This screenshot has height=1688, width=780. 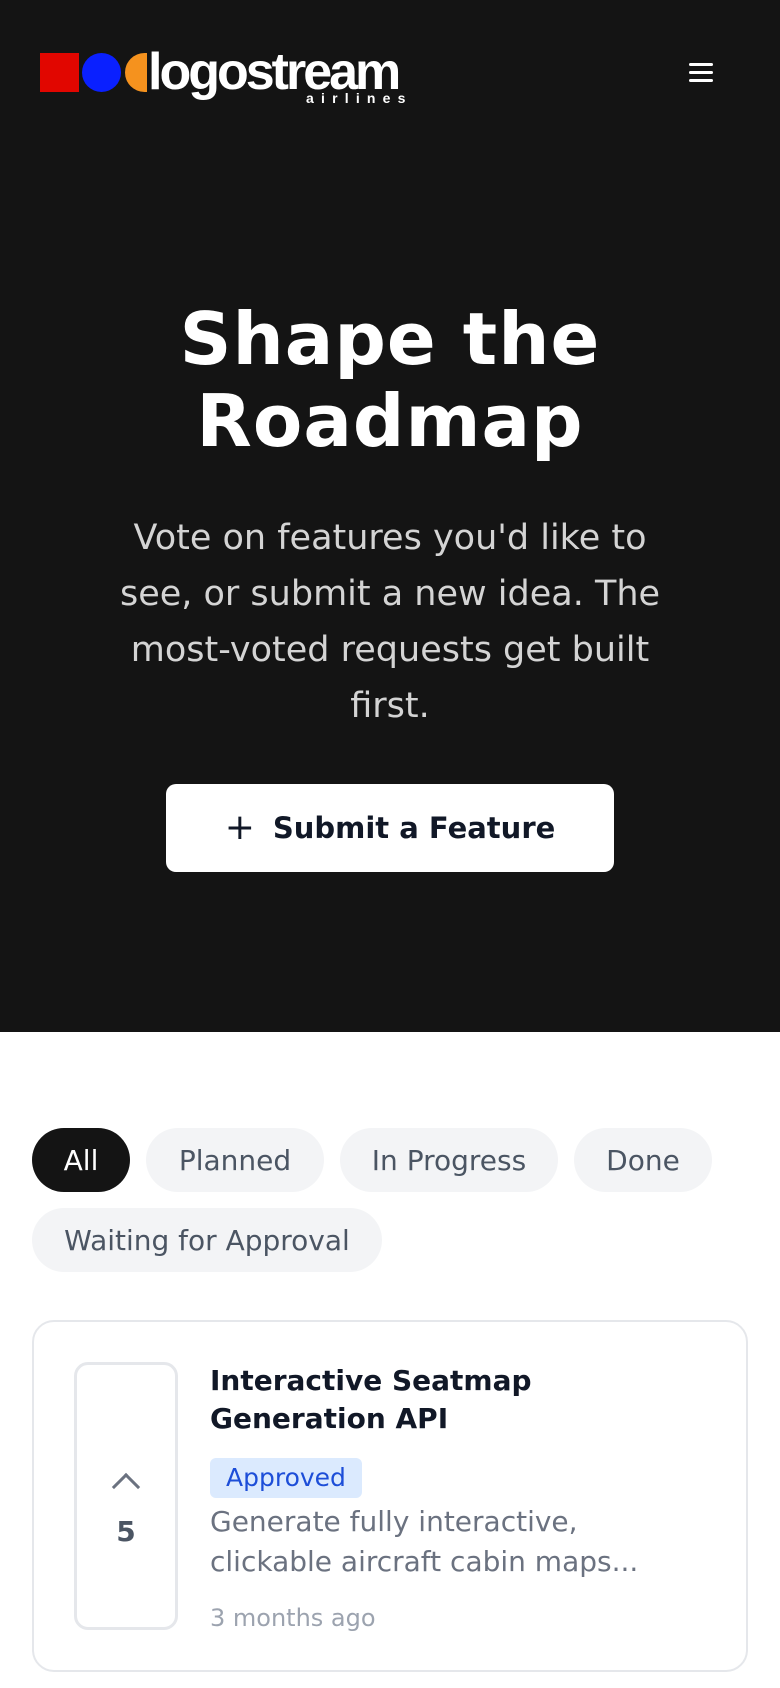 What do you see at coordinates (293, 1618) in the screenshot?
I see `feature-timestamp: 3 months ago` at bounding box center [293, 1618].